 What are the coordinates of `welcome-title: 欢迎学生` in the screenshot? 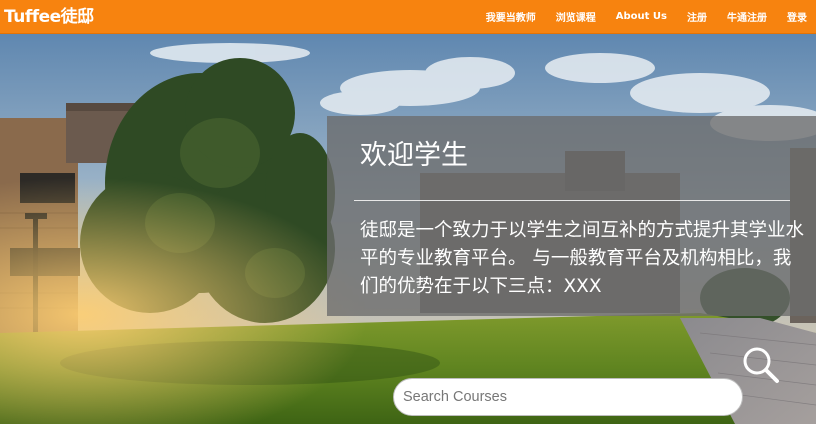 It's located at (414, 155).